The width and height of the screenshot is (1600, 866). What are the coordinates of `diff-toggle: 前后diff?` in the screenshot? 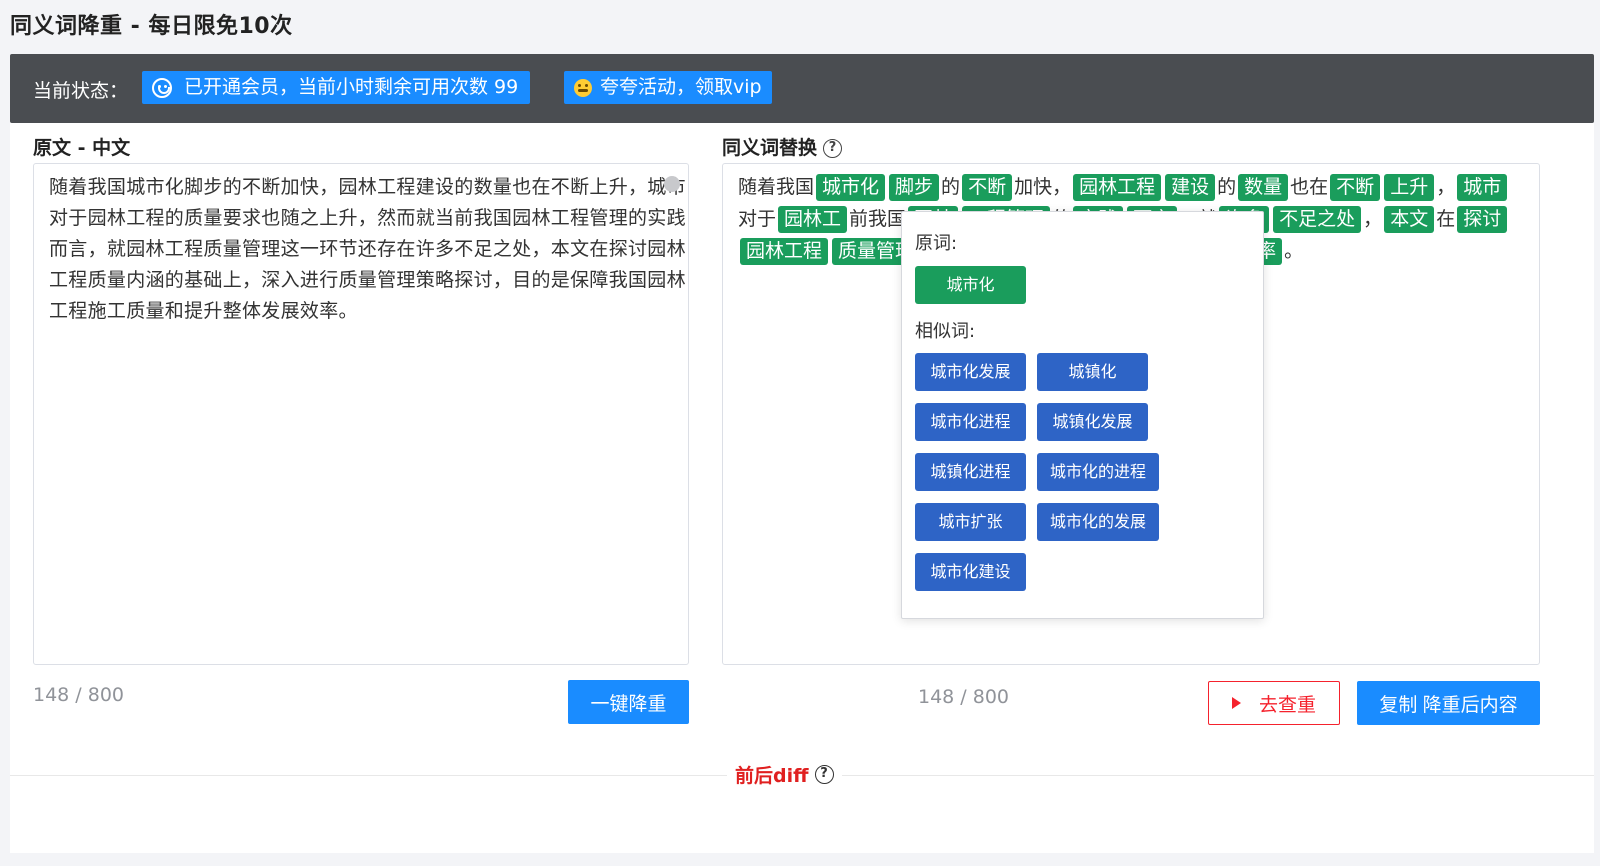 It's located at (784, 774).